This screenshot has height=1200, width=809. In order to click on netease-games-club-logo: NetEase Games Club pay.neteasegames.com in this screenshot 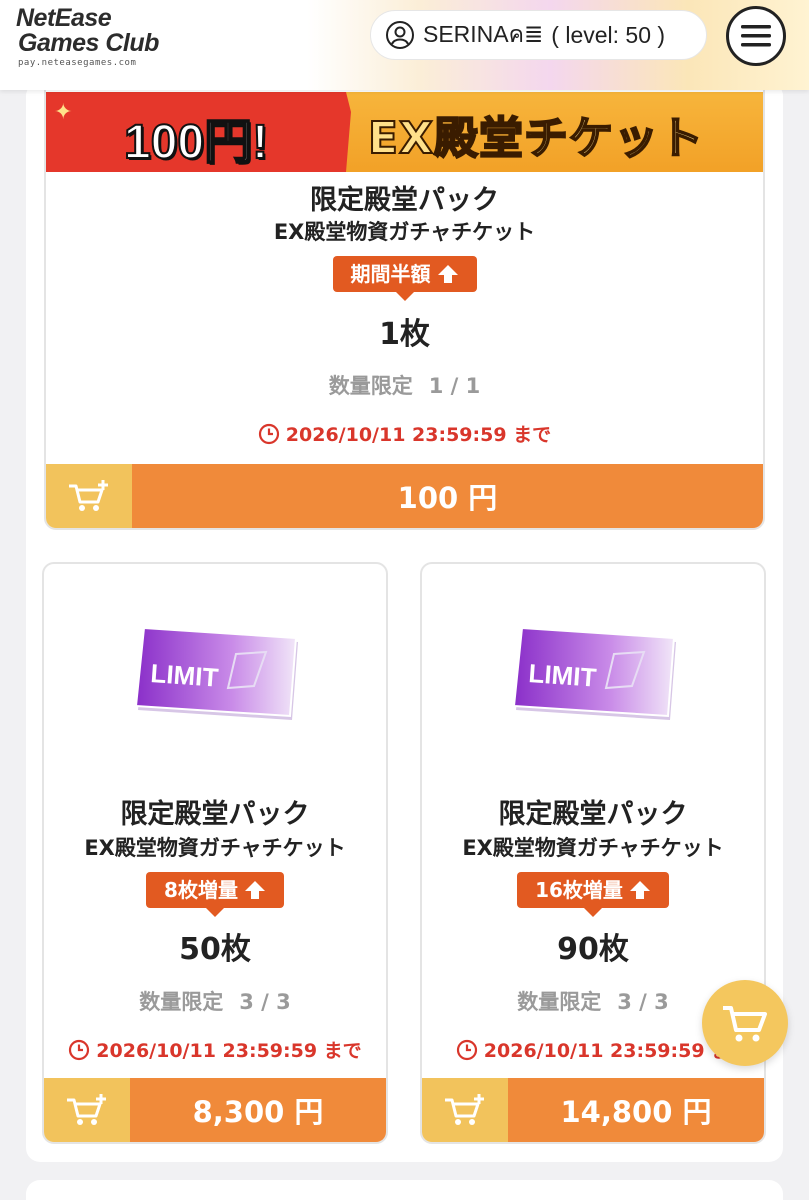, I will do `click(91, 36)`.